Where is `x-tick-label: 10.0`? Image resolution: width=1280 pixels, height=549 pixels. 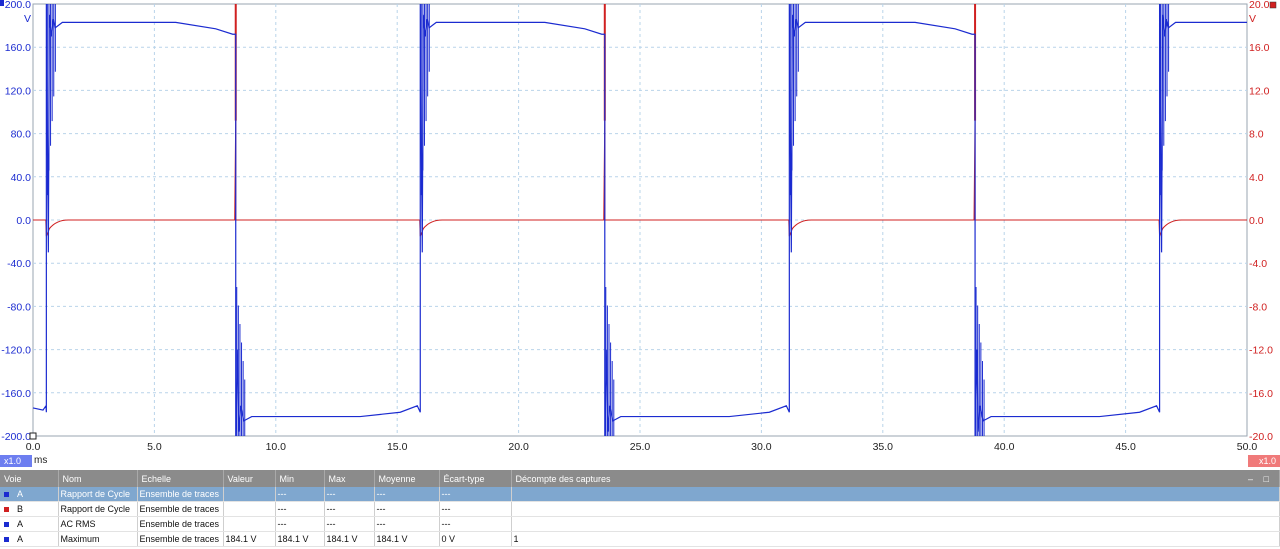
x-tick-label: 10.0 is located at coordinates (276, 447).